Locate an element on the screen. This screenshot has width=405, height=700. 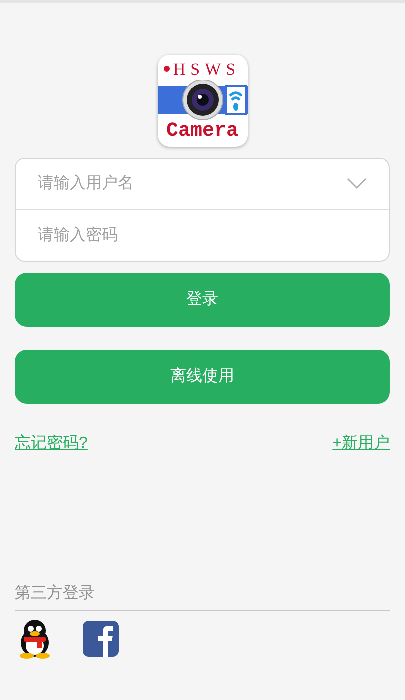
password-field: 请输入密码 is located at coordinates (202, 236).